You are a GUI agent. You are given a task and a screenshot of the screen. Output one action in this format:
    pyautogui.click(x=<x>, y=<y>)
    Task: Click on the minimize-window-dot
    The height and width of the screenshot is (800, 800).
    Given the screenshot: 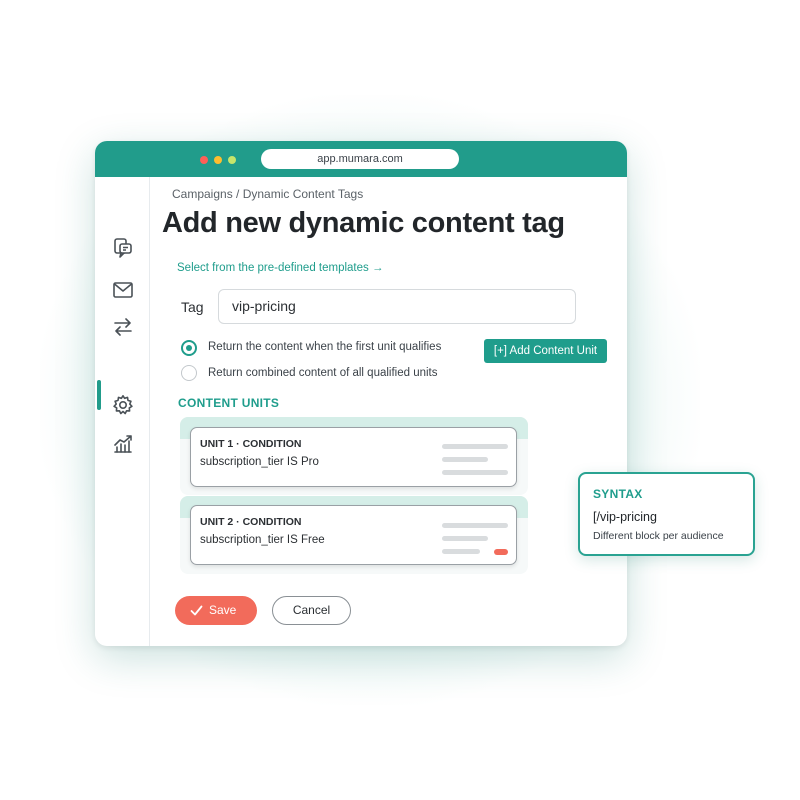 What is the action you would take?
    pyautogui.click(x=218, y=160)
    